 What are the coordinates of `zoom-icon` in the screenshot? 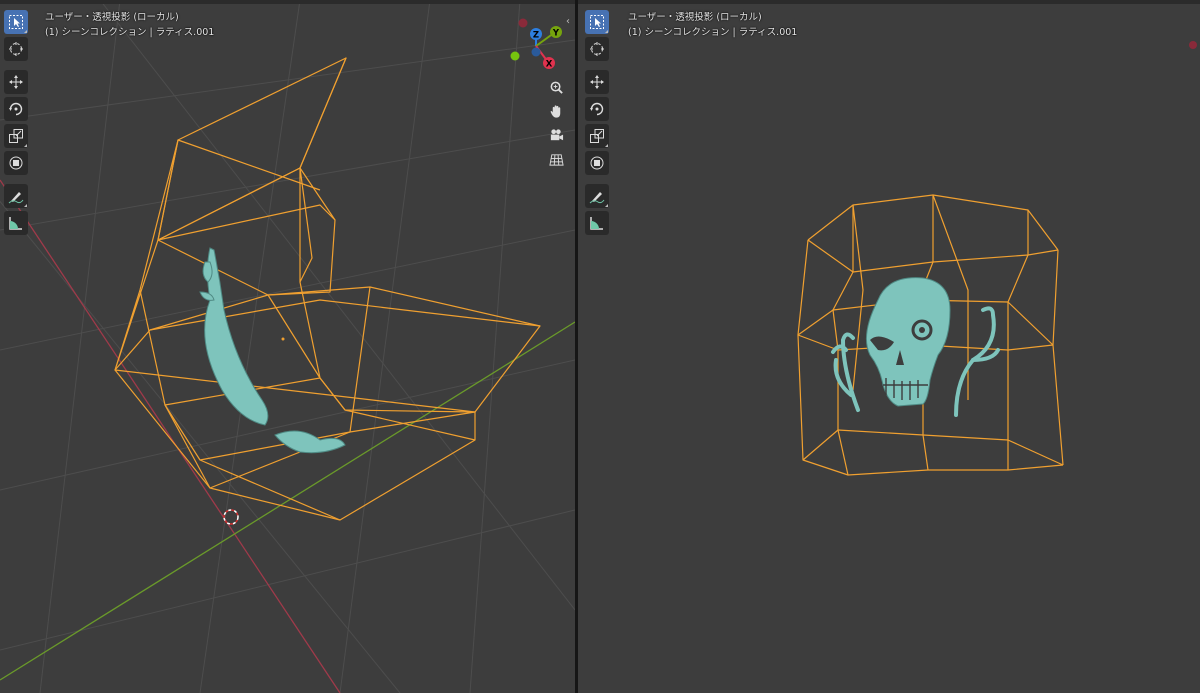 It's located at (556, 87).